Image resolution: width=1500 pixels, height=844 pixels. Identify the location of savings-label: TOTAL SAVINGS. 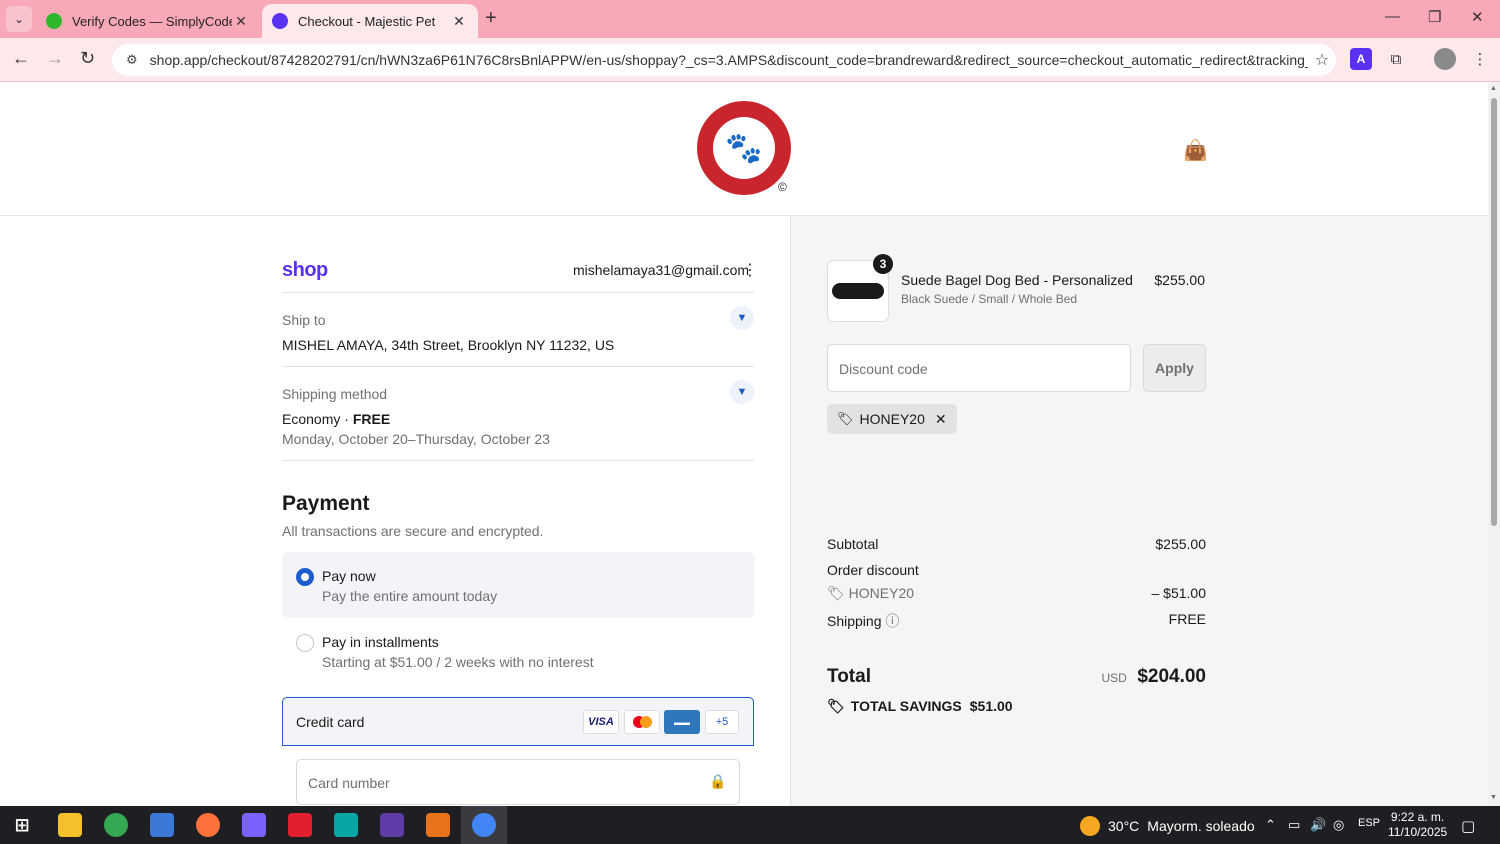
(906, 706).